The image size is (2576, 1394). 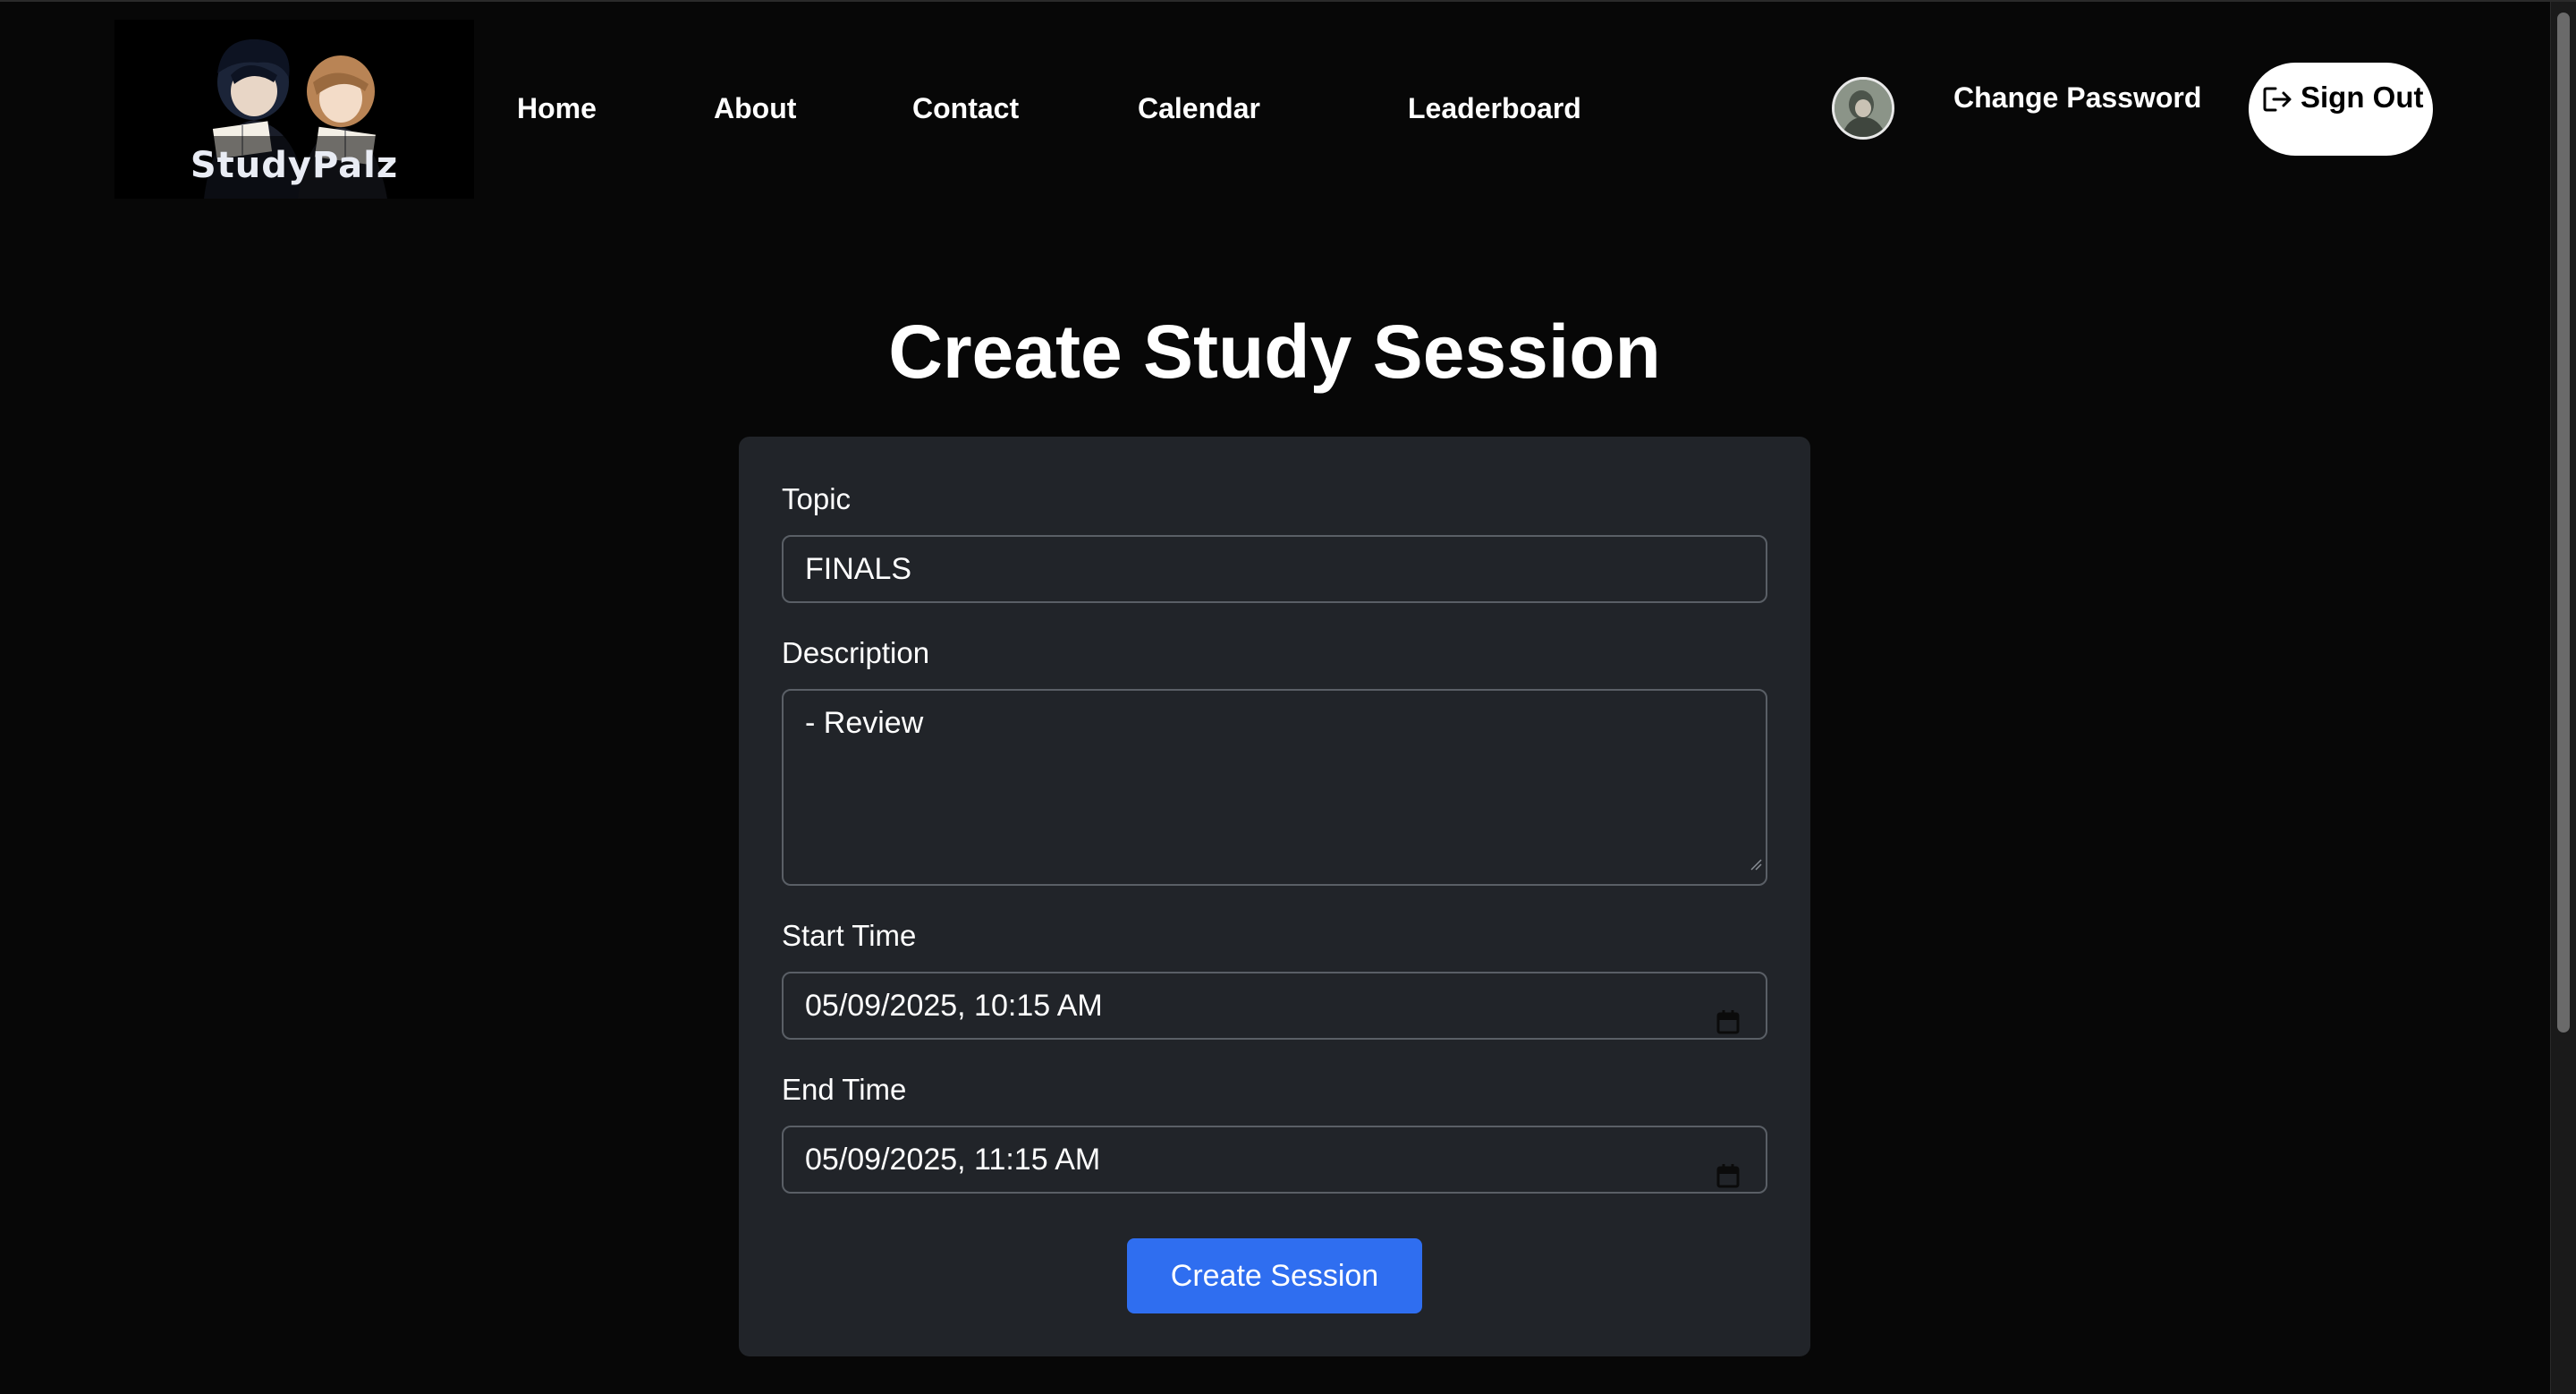 What do you see at coordinates (294, 110) in the screenshot?
I see `brand-logo: StudyPalz` at bounding box center [294, 110].